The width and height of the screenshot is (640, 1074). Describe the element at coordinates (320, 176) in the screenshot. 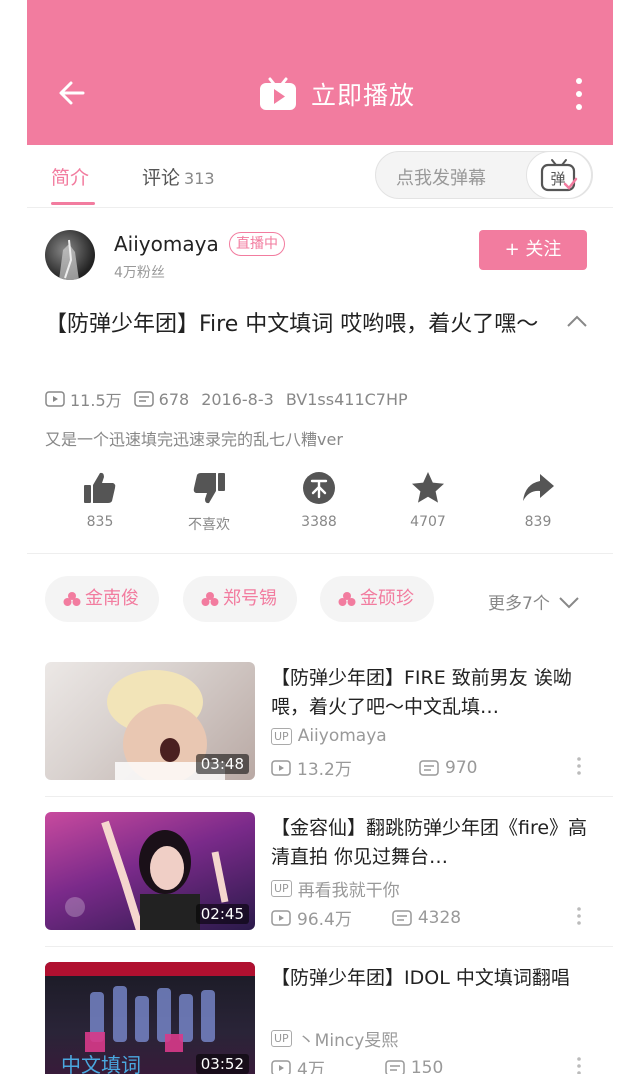

I see `tab-bar: 简介 评论 313 点我发弹幕 弹` at that location.